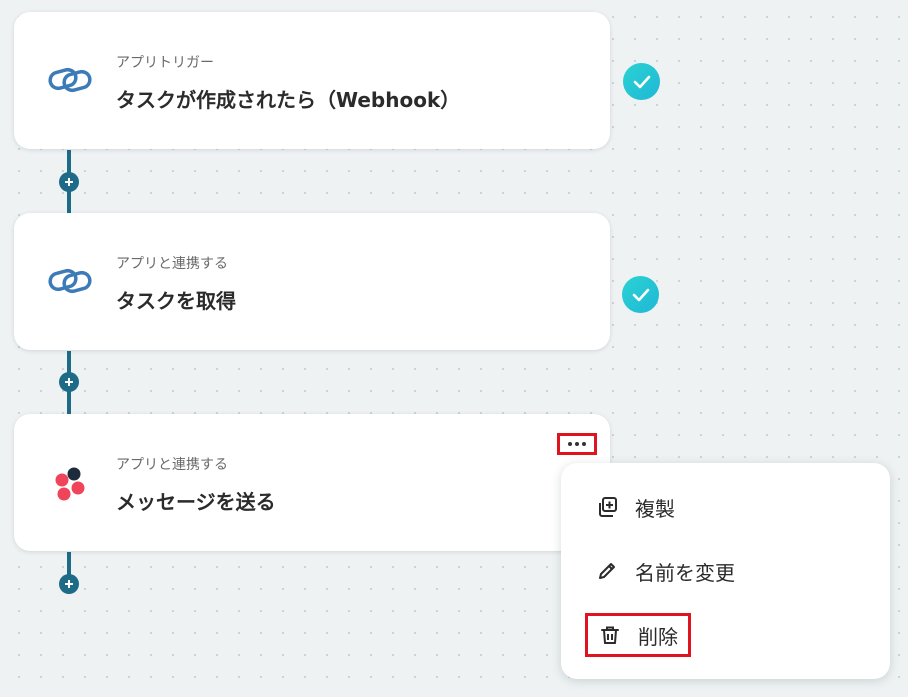  What do you see at coordinates (312, 80) in the screenshot?
I see `step-card-trigger: アプリトリガー タスクが作成されたら（Webhook）` at bounding box center [312, 80].